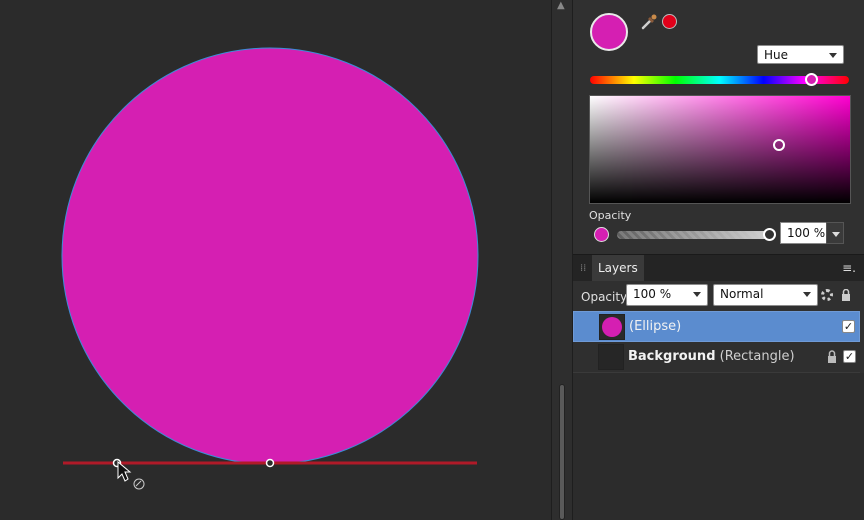 The width and height of the screenshot is (864, 520). Describe the element at coordinates (606, 297) in the screenshot. I see `layer-opacity-label: Opacity:` at that location.